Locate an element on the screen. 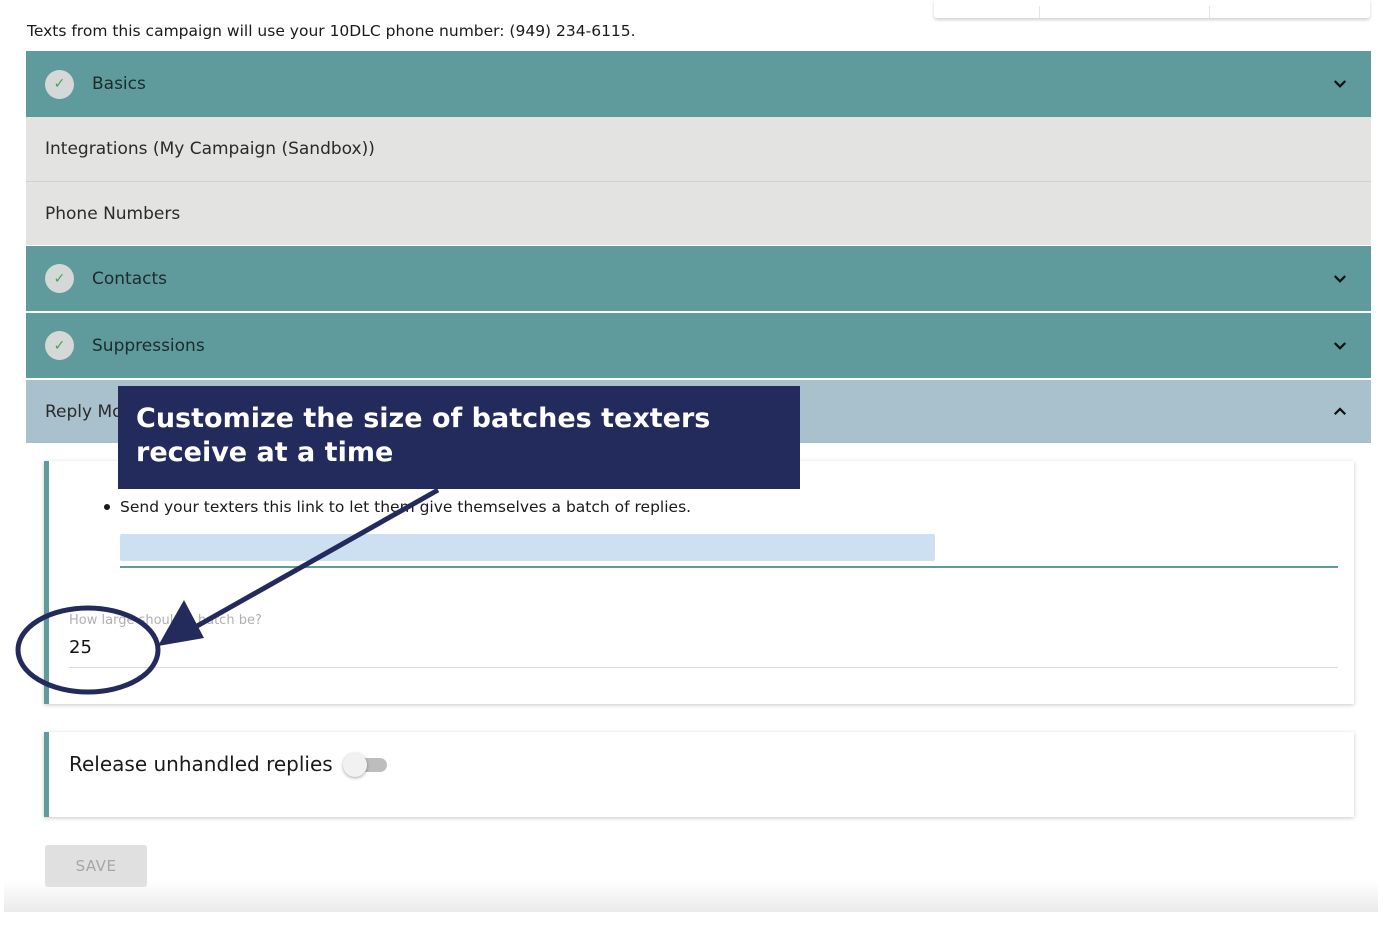  panel-integrations-label: Integrations (My Campaign (Sandbox)) is located at coordinates (210, 149).